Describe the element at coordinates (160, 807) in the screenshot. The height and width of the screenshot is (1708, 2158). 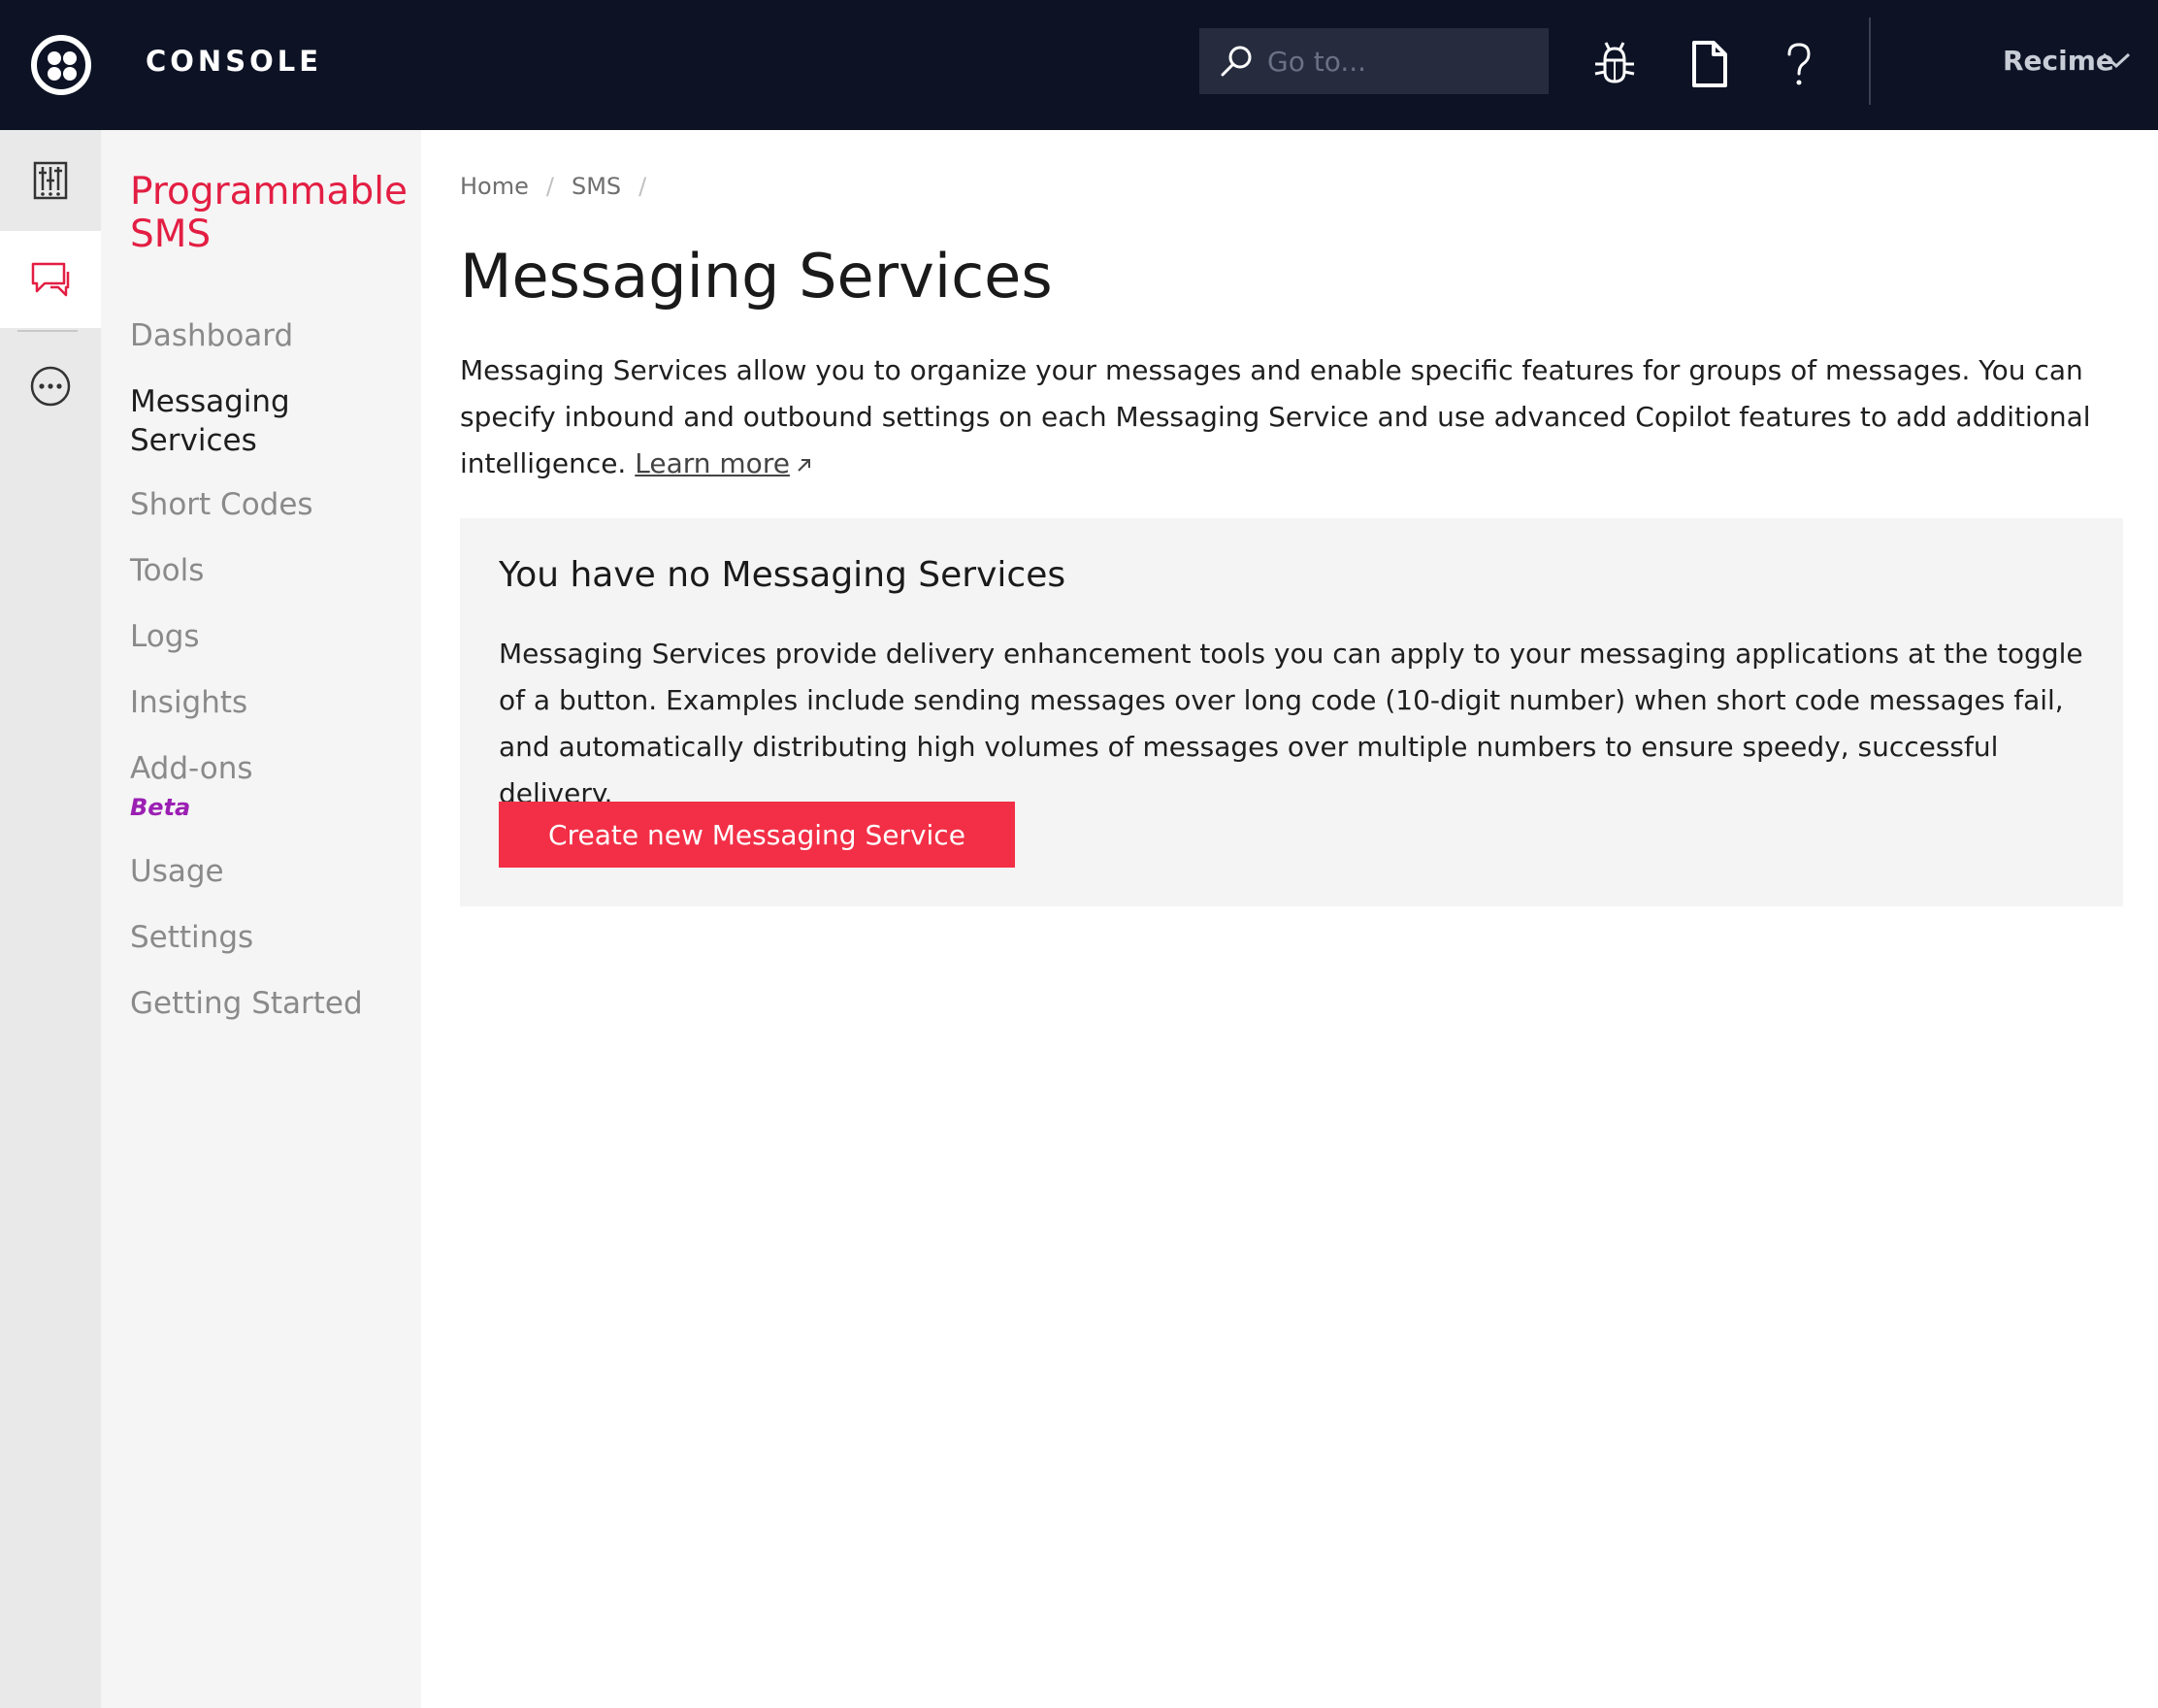
I see `beta-badge: Beta` at that location.